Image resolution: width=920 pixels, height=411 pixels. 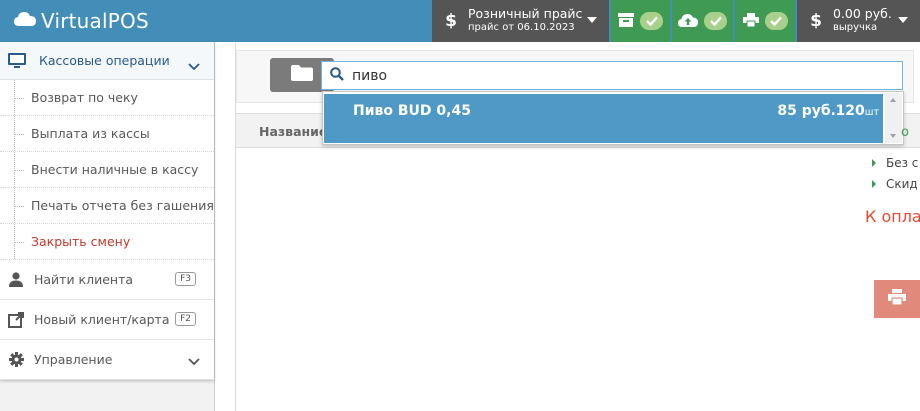 I want to click on app-logo: VirtualPOS, so click(x=81, y=21).